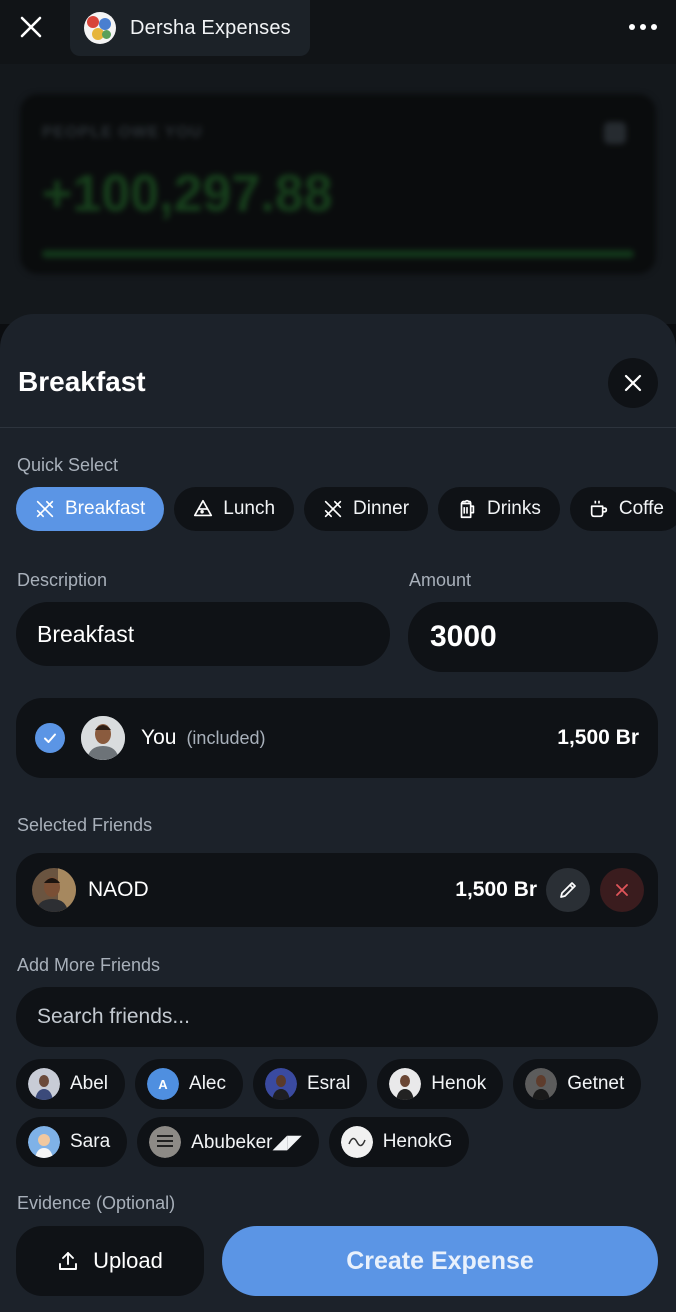 The height and width of the screenshot is (1312, 676). What do you see at coordinates (381, 508) in the screenshot?
I see `chip-label: Dinner` at bounding box center [381, 508].